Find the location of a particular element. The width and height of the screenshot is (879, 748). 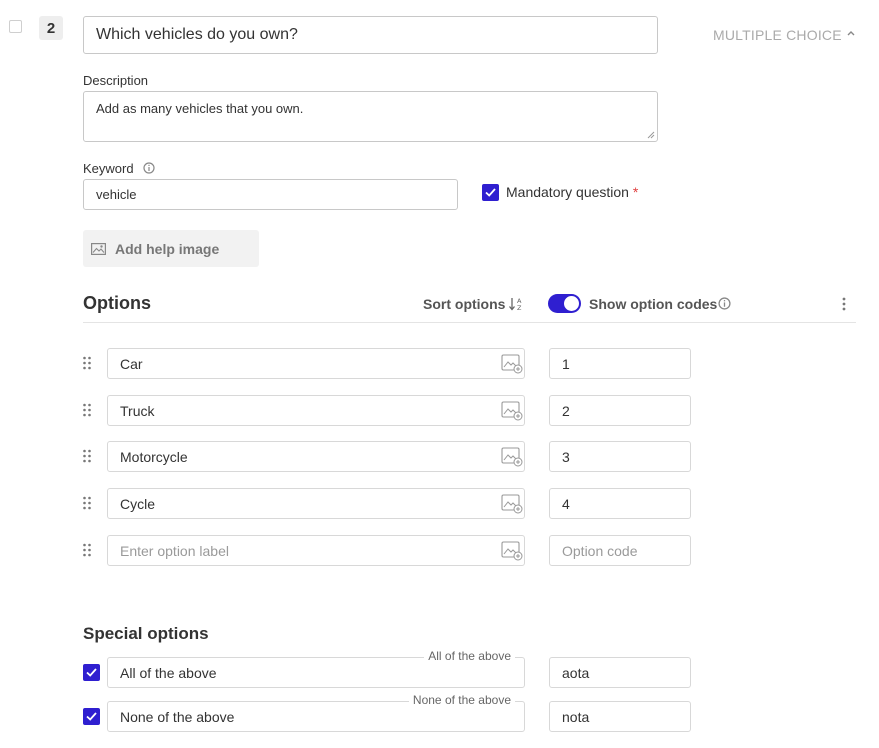

show-option-codes-toggle is located at coordinates (564, 303).